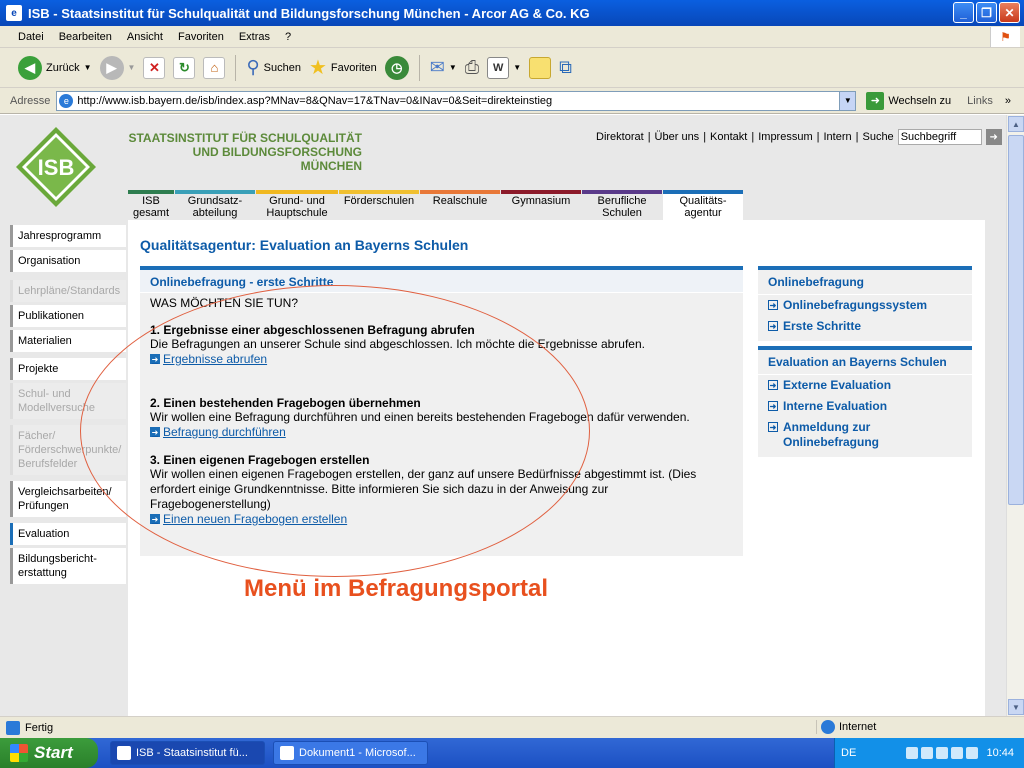 Image resolution: width=1024 pixels, height=768 pixels. I want to click on tab-label: agentur, so click(703, 213).